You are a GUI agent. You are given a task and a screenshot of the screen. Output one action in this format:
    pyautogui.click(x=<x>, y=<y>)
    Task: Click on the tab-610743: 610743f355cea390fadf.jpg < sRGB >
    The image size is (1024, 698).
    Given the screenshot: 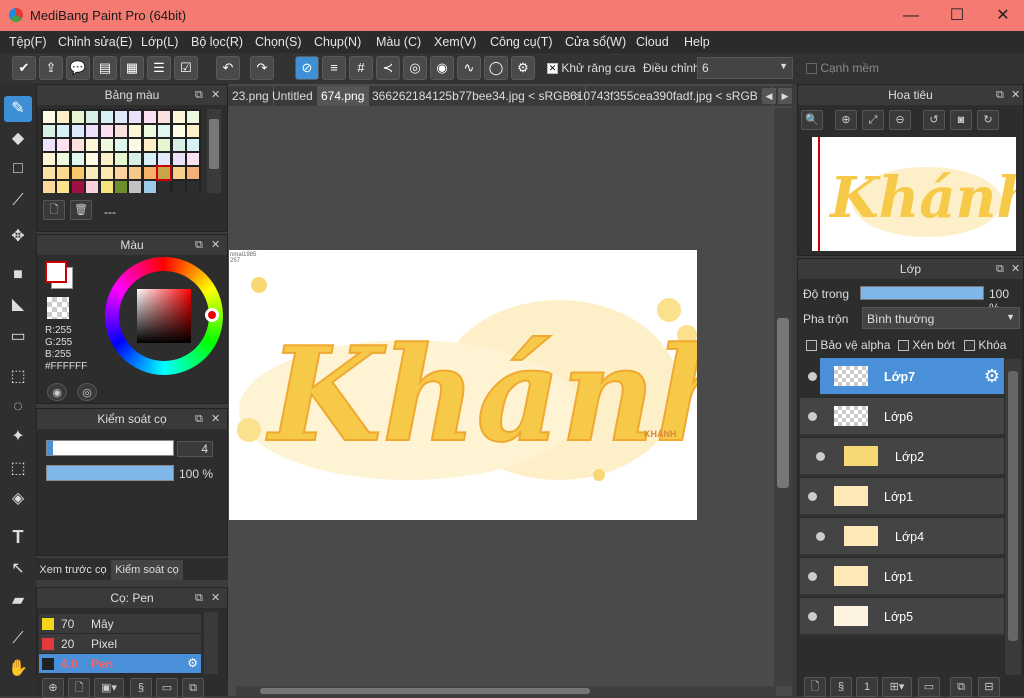 What is the action you would take?
    pyautogui.click(x=670, y=96)
    